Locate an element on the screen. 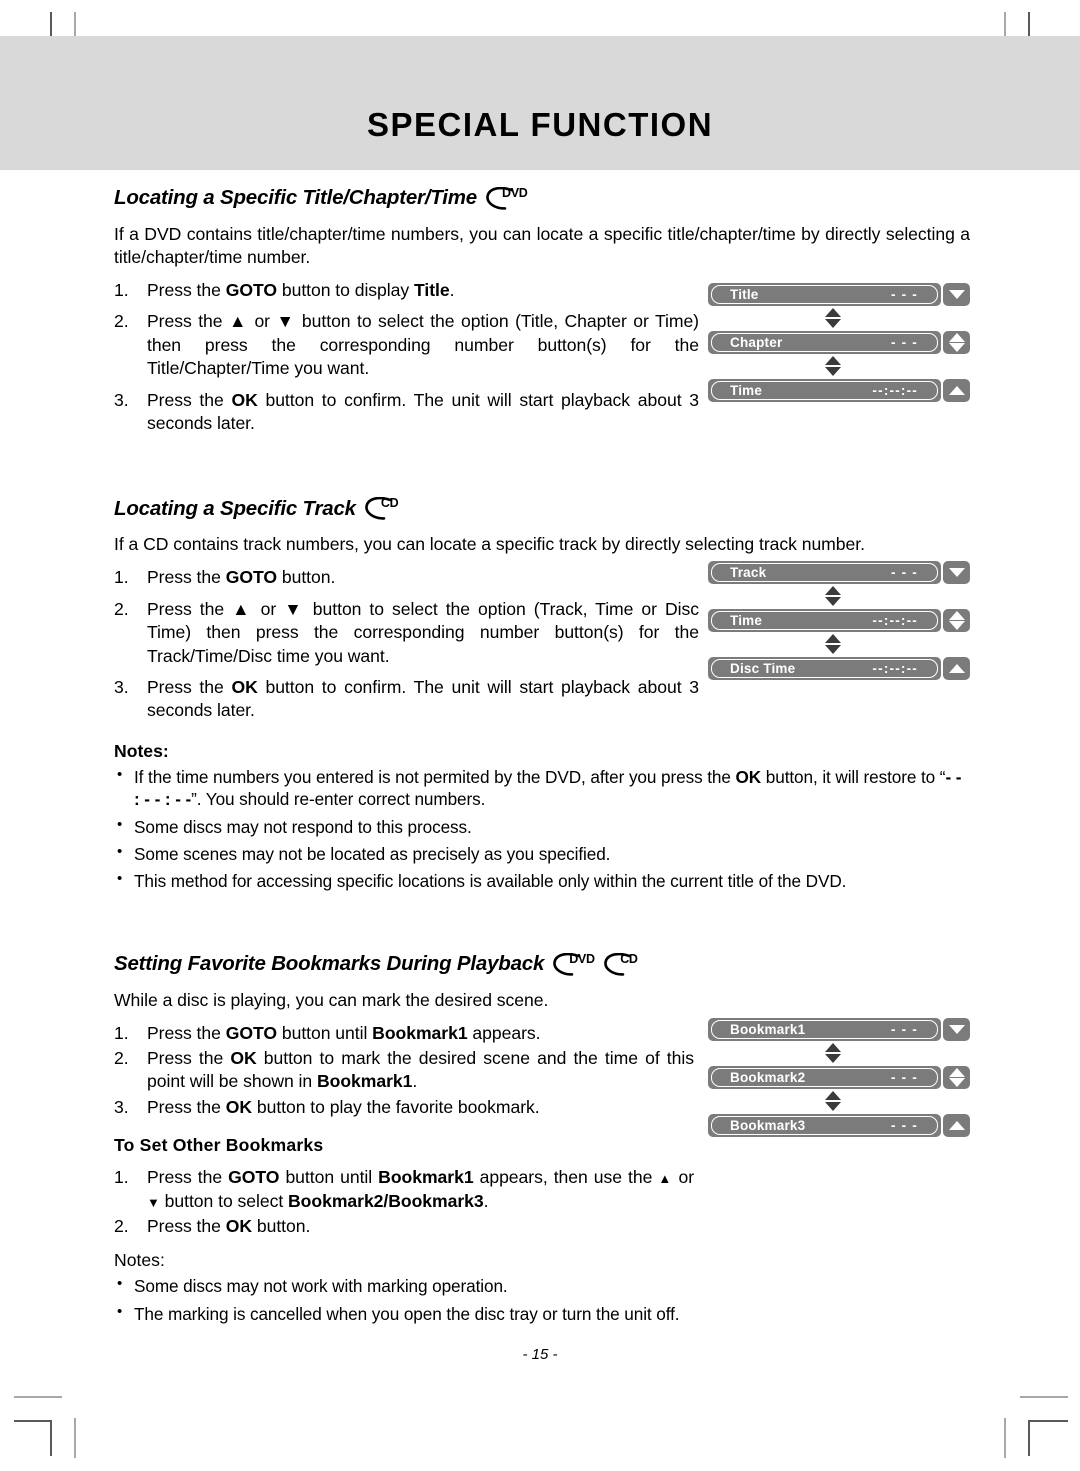  cropmark-bottom-right-bleed-horizontal is located at coordinates (1044, 1397).